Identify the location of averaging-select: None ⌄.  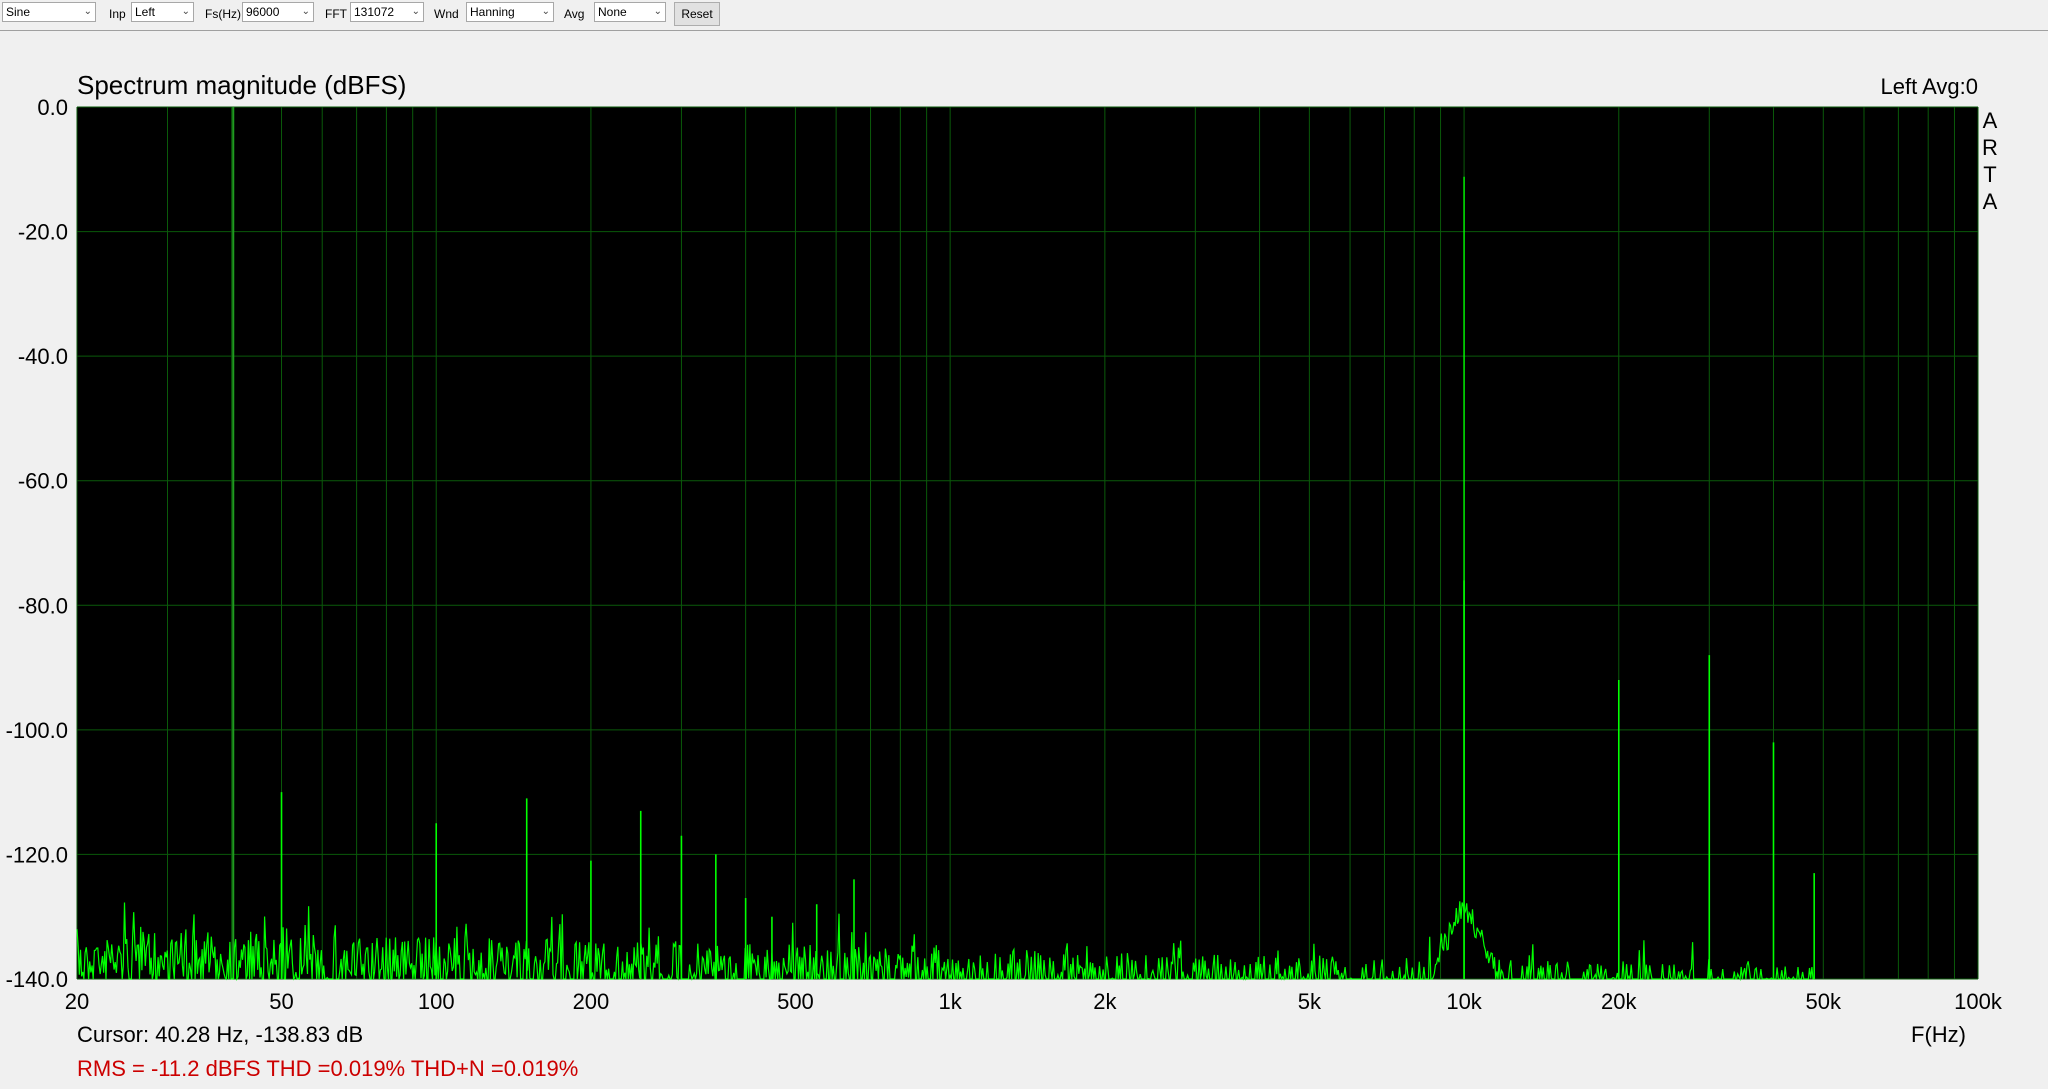
(630, 12).